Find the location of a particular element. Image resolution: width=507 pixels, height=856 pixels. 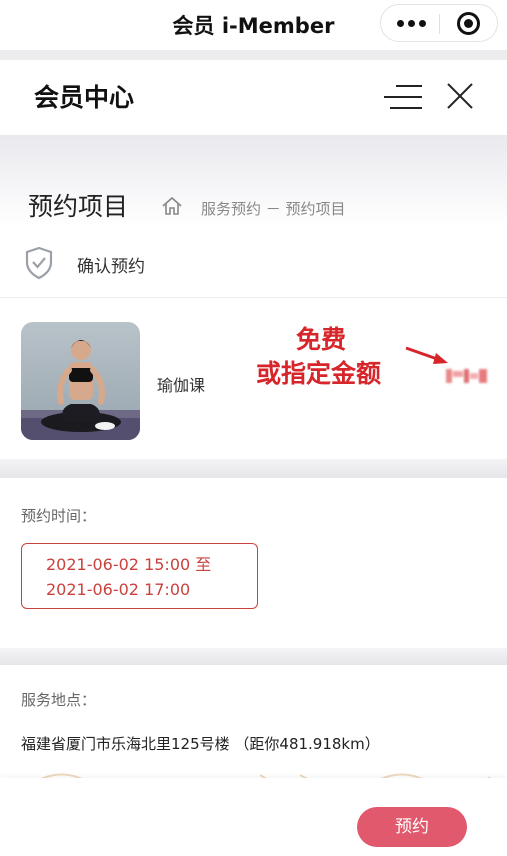

bottom-action-bar: 预约 is located at coordinates (253, 817).